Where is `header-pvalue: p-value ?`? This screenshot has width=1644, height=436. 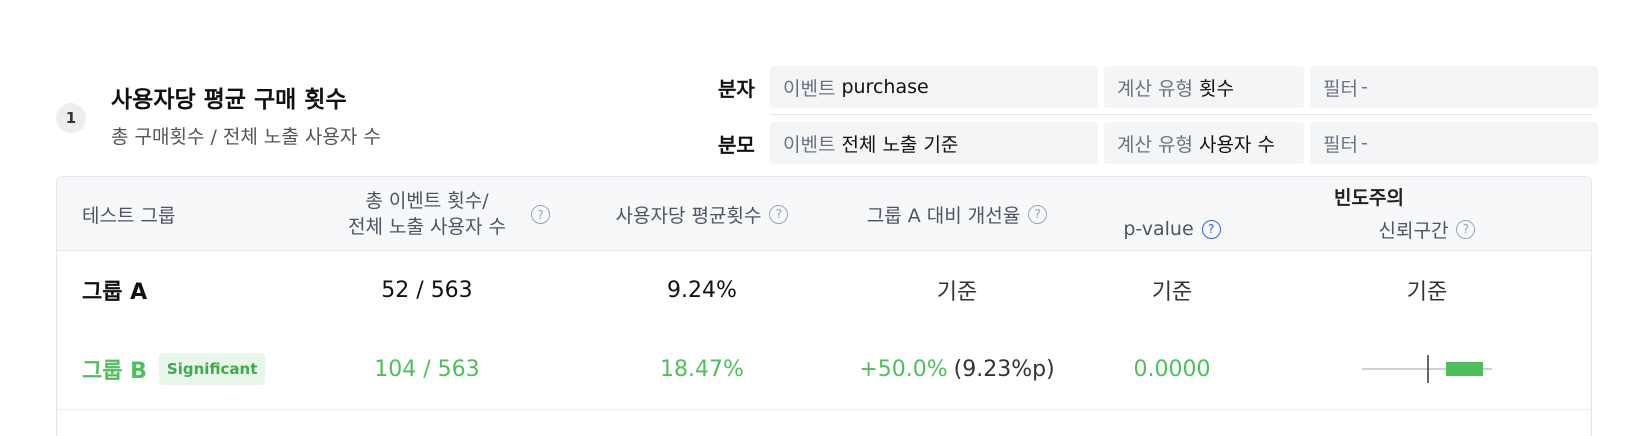
header-pvalue: p-value ? is located at coordinates (1172, 229).